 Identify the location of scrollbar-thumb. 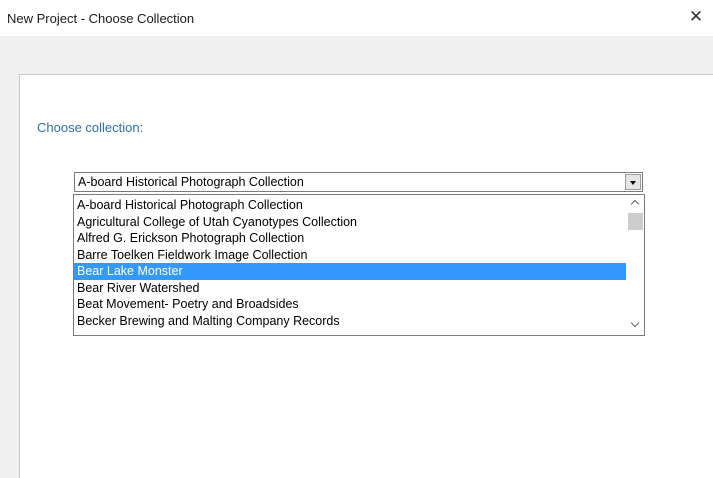
(635, 221).